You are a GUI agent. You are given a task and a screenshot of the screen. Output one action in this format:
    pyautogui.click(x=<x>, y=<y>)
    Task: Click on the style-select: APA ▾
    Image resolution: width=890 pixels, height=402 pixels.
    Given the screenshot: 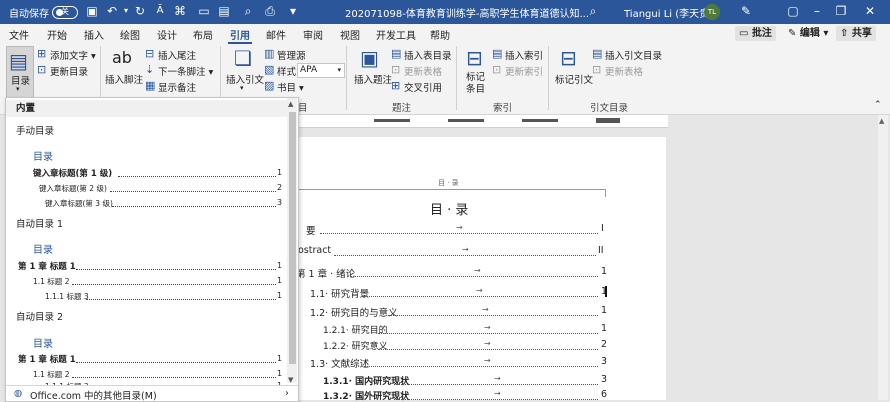 What is the action you would take?
    pyautogui.click(x=321, y=70)
    